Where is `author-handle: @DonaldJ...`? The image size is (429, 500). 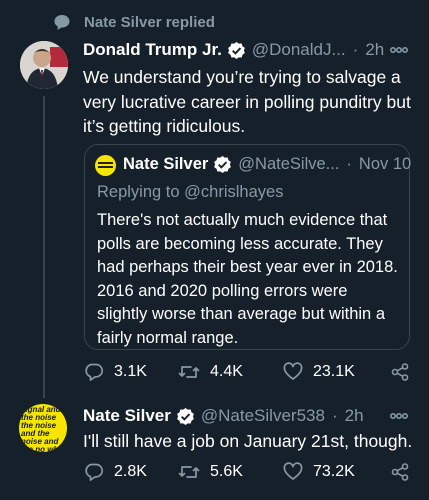 author-handle: @DonaldJ... is located at coordinates (299, 50).